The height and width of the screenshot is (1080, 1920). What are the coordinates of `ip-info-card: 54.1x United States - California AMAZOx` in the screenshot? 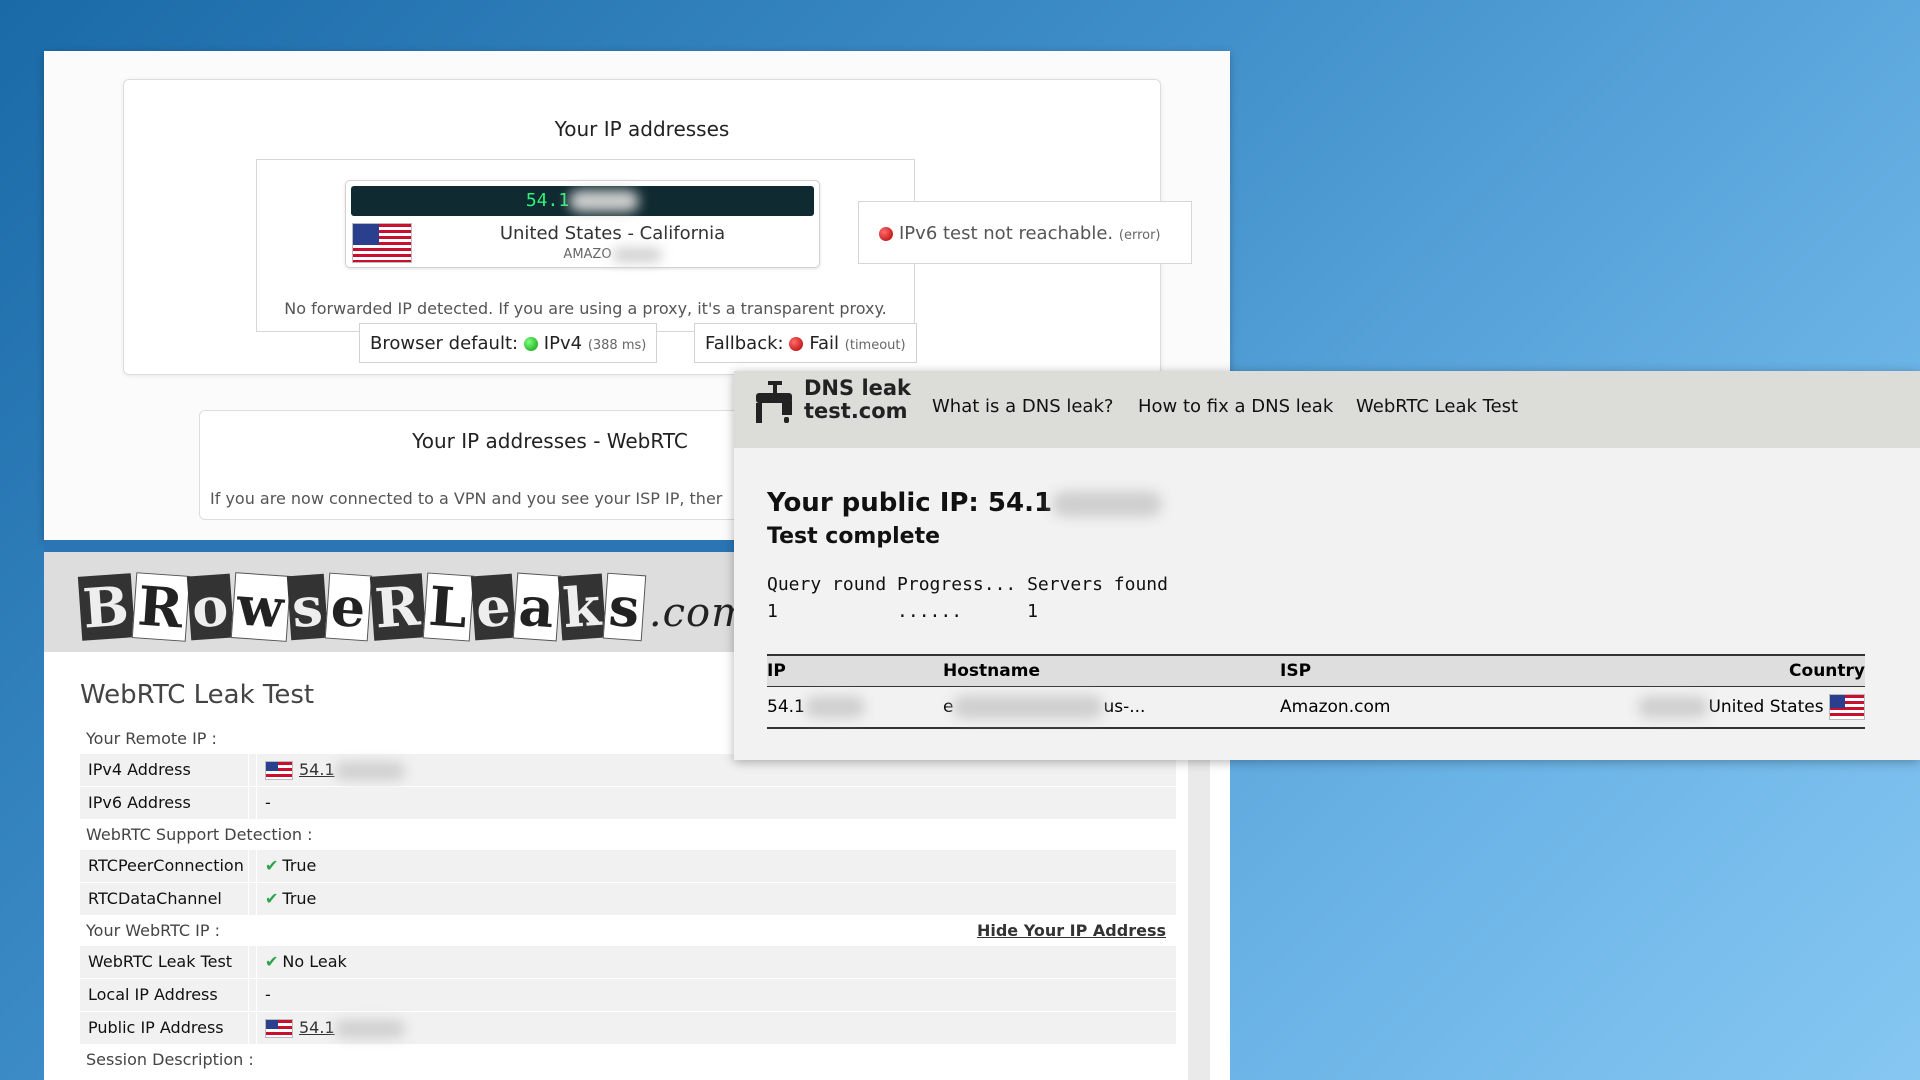 It's located at (582, 224).